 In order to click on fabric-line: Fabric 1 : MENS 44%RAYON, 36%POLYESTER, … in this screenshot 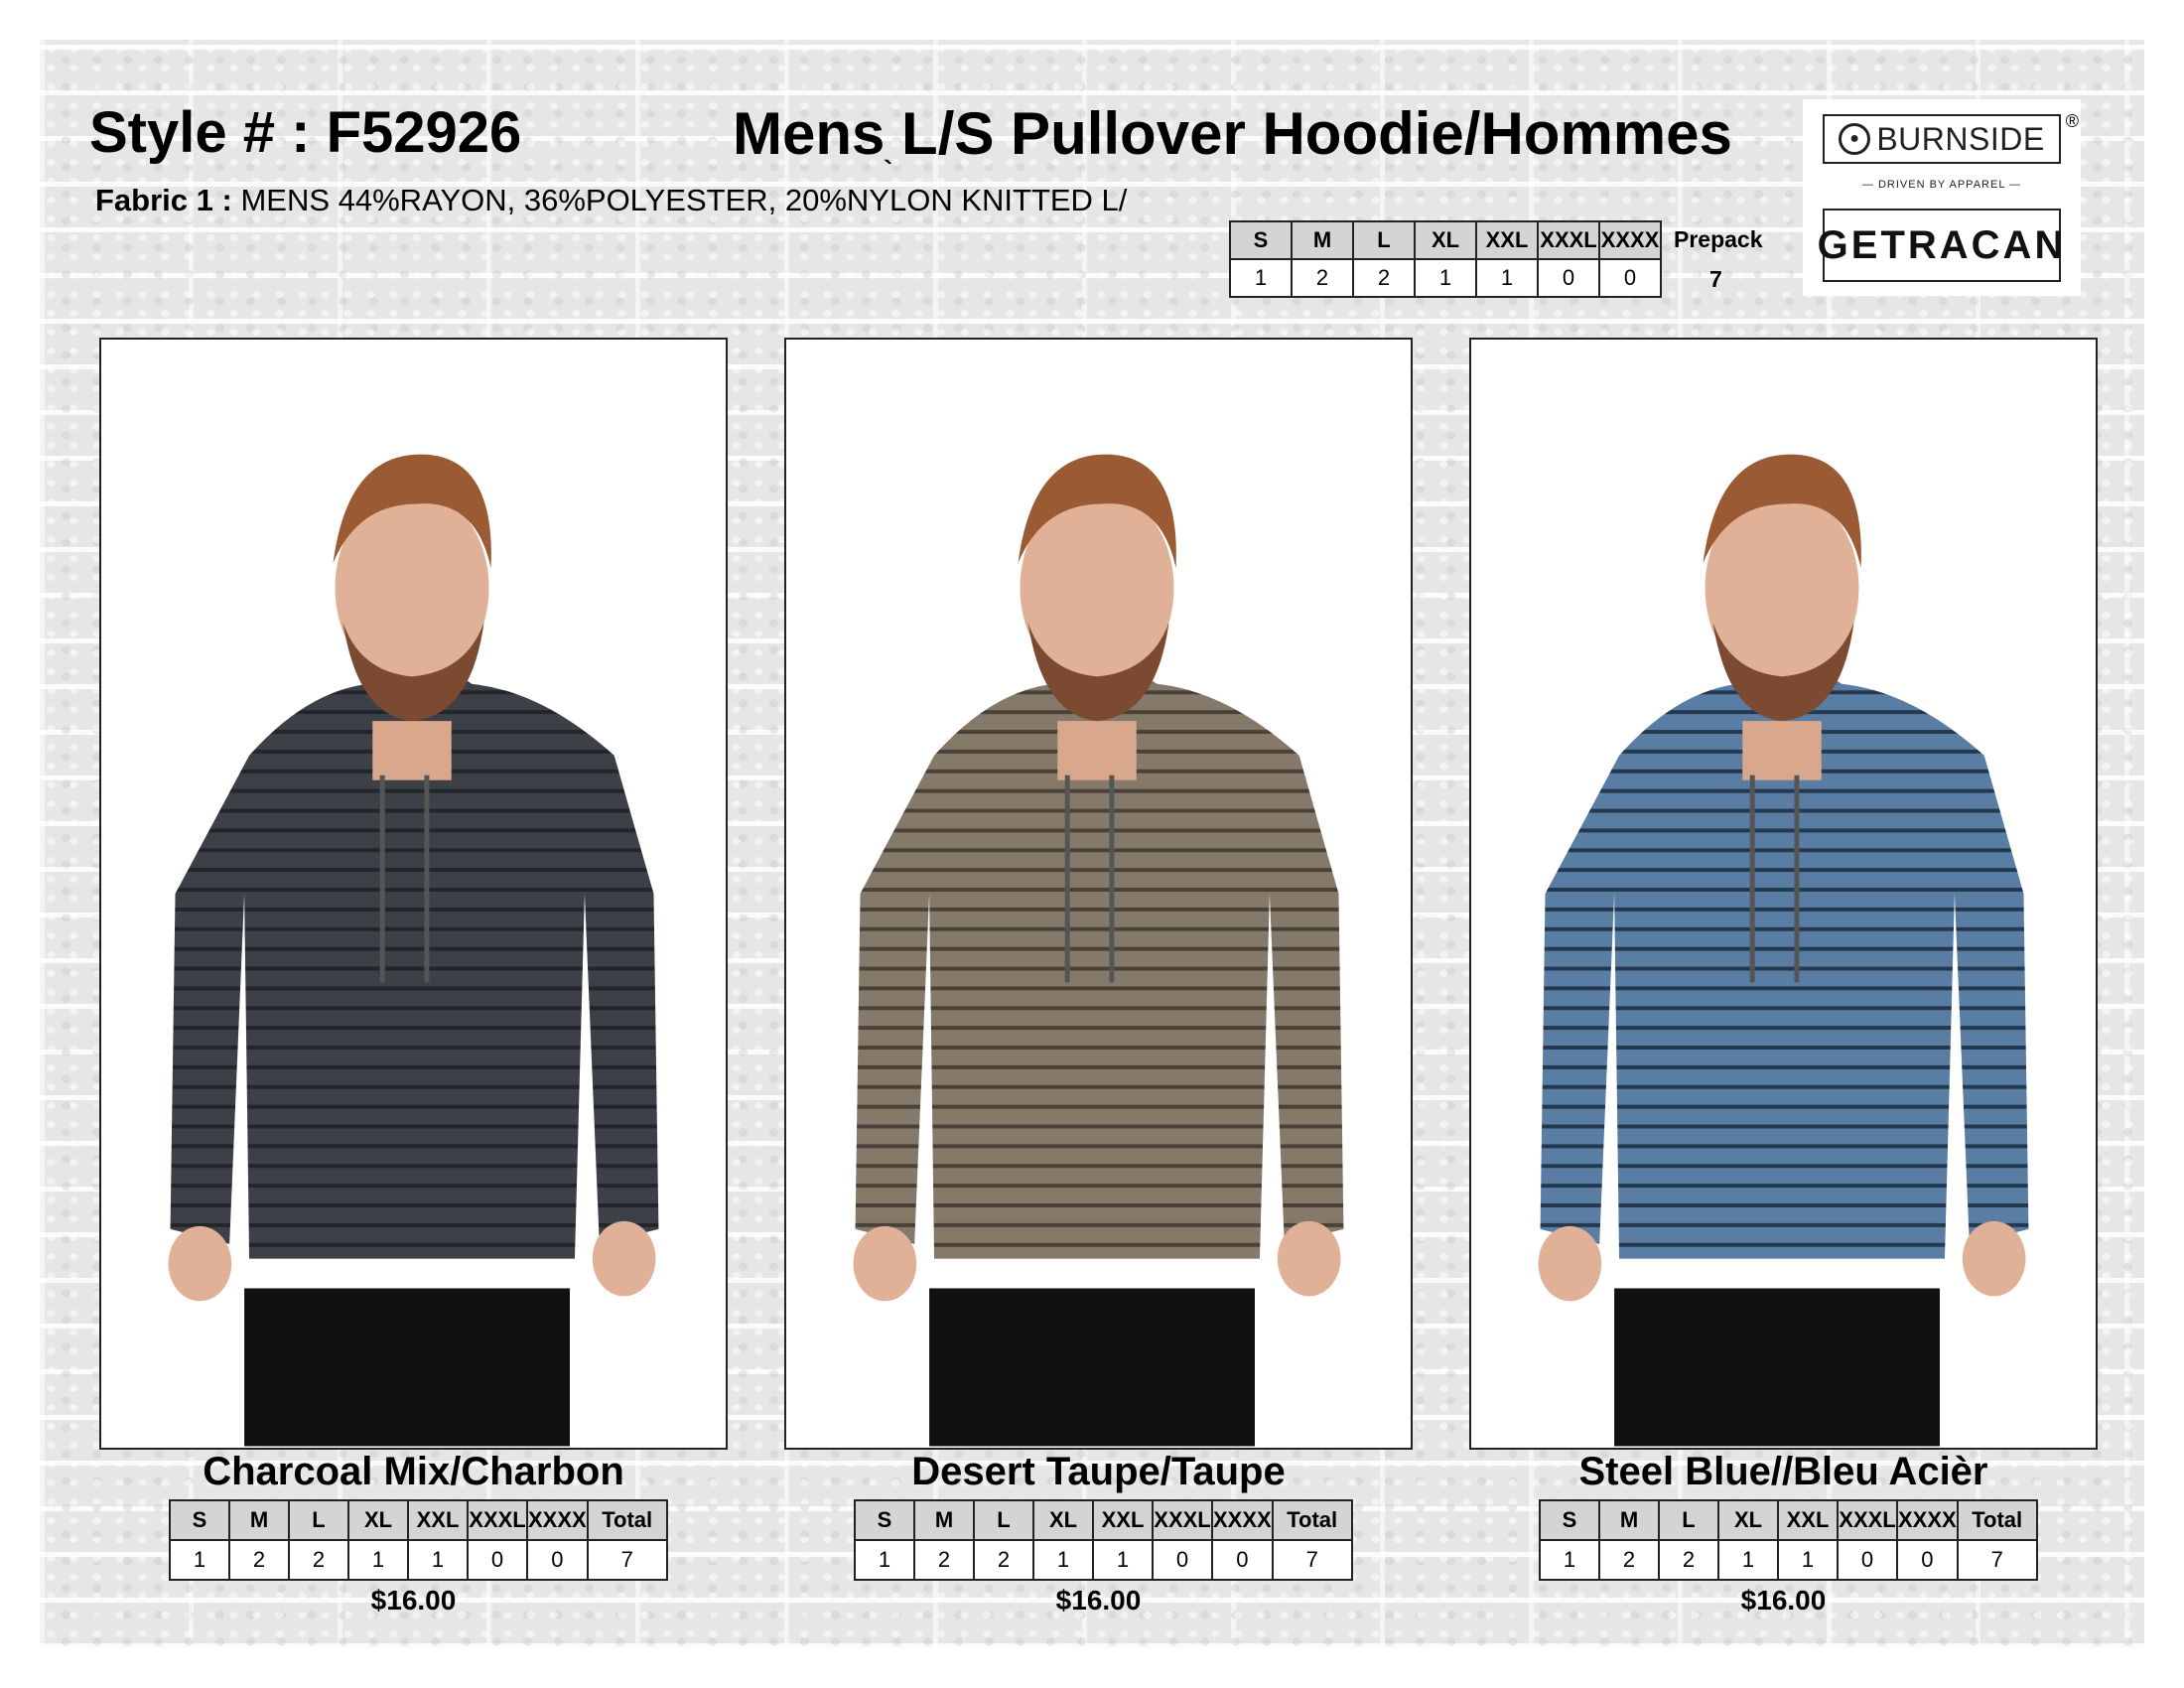, I will do `click(611, 200)`.